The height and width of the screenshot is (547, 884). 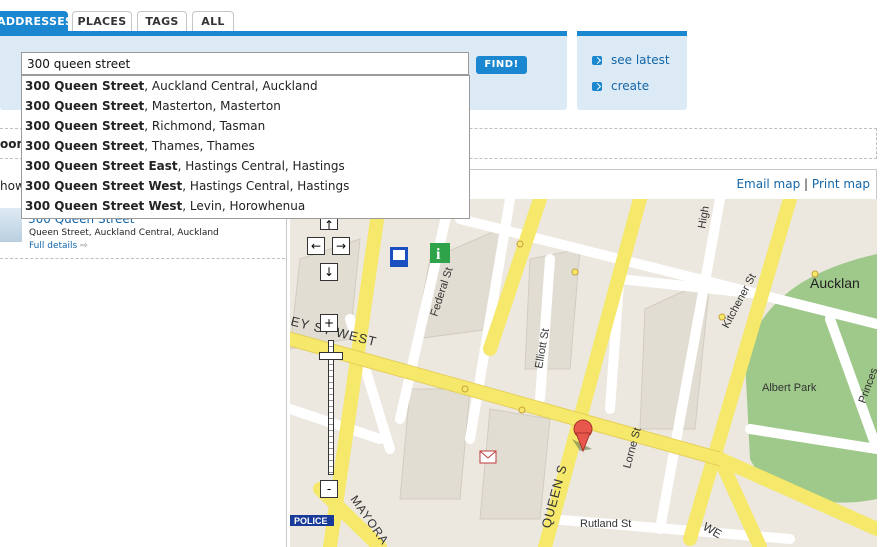 What do you see at coordinates (199, 146) in the screenshot?
I see `suggestion-rest: , Thames, Thames` at bounding box center [199, 146].